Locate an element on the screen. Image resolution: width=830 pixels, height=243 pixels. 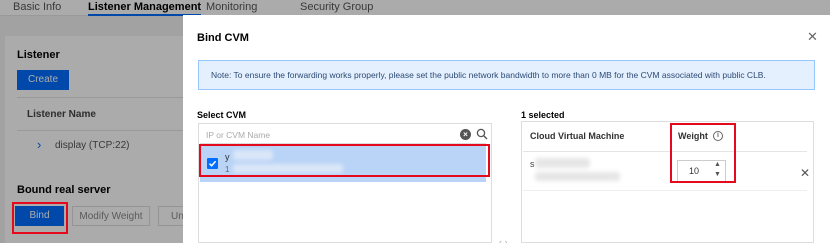
search-box: × is located at coordinates (344, 134).